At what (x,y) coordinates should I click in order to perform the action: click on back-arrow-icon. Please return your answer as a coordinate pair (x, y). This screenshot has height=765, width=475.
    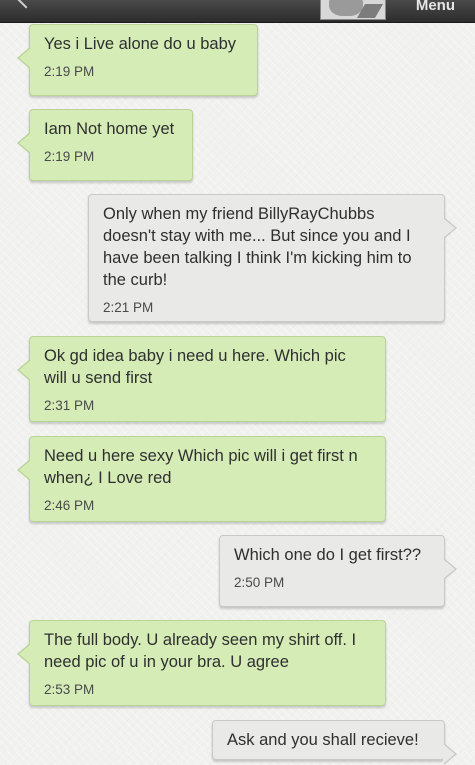
    Looking at the image, I should click on (26, 4).